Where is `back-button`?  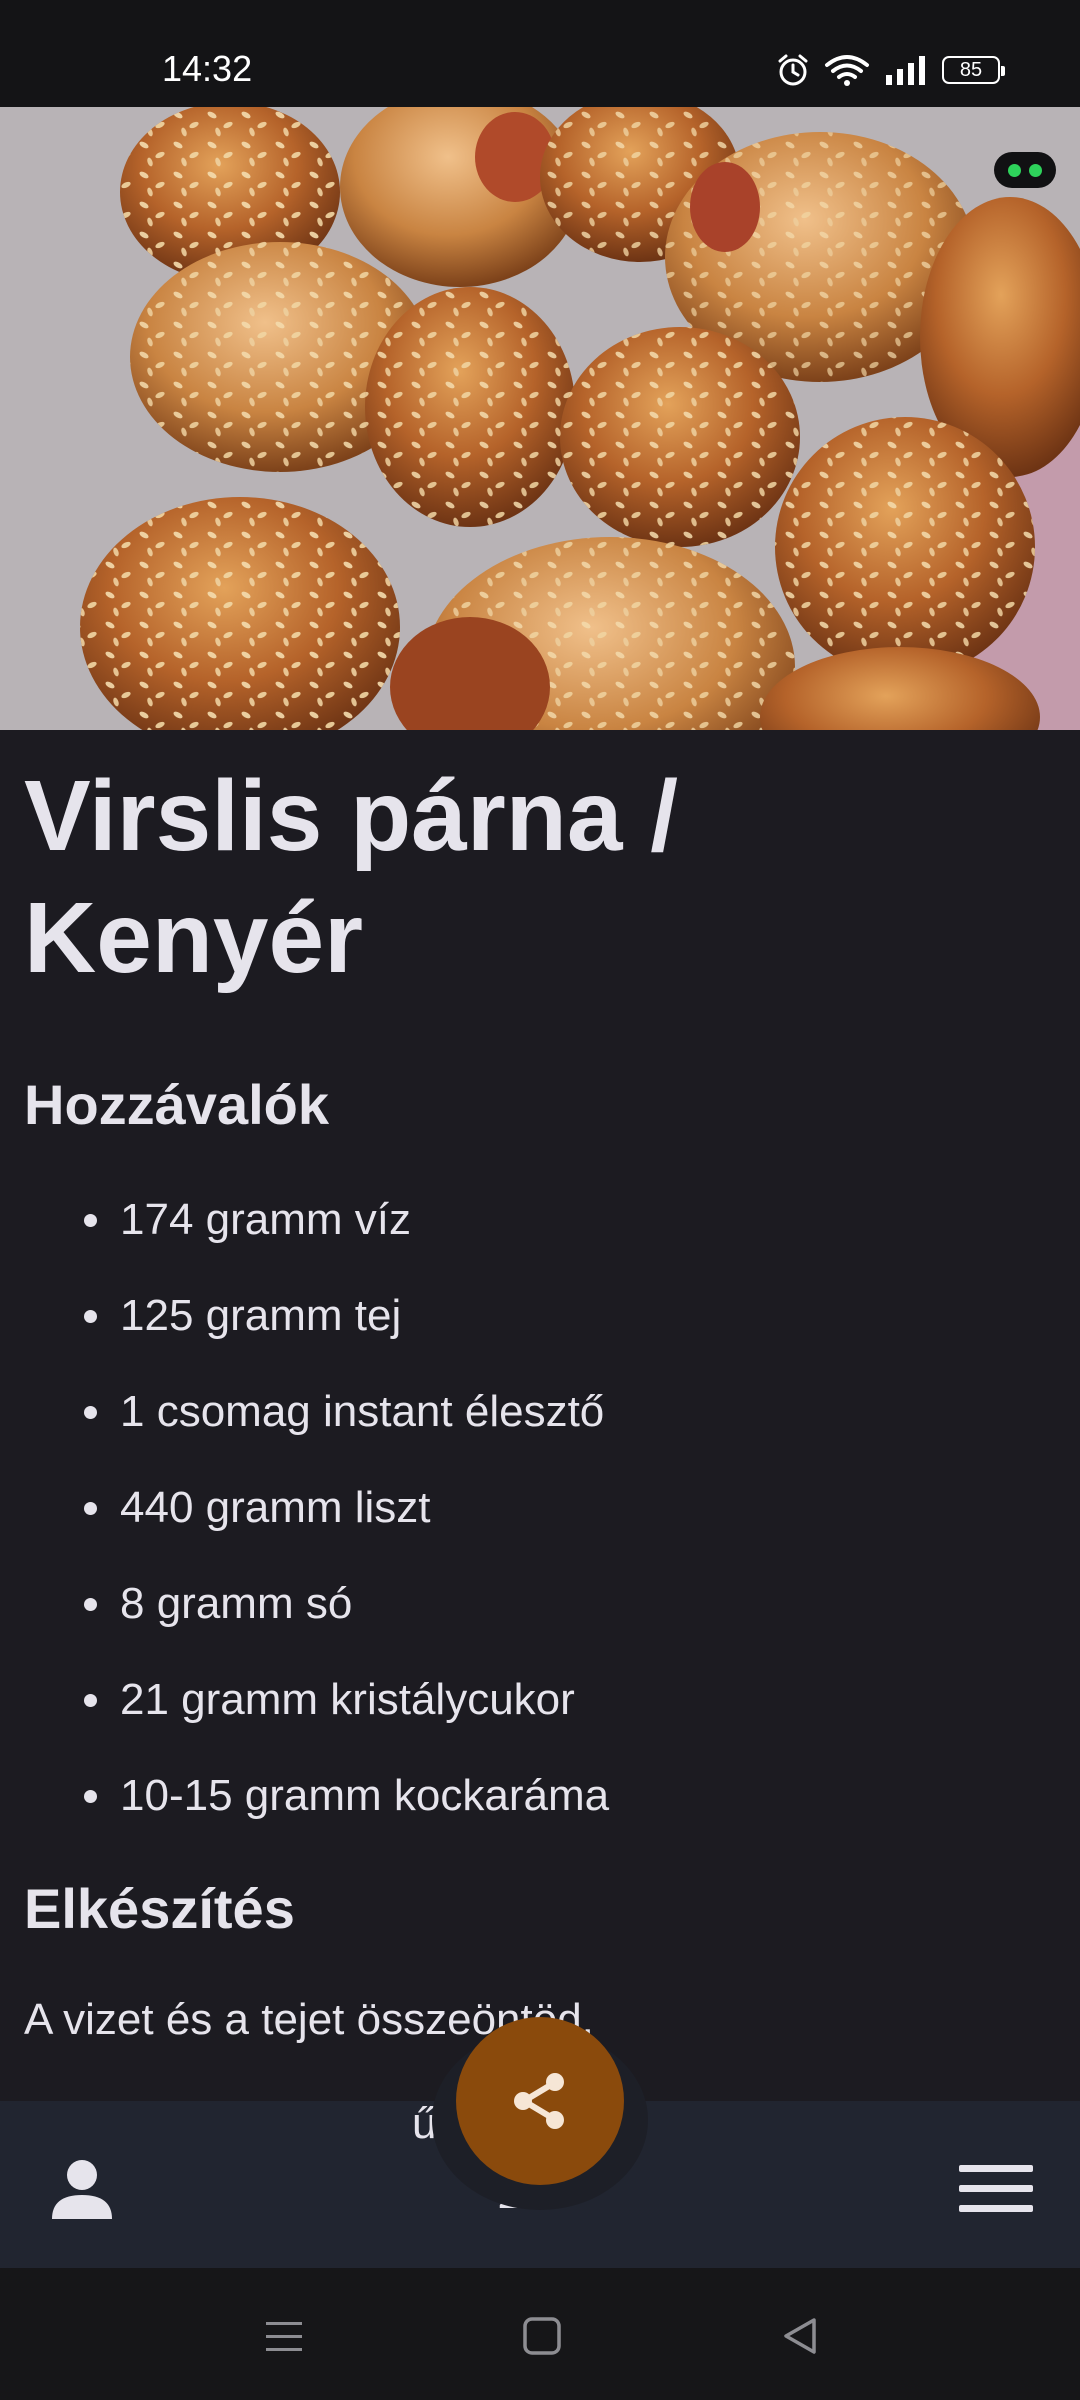
back-button is located at coordinates (800, 2336).